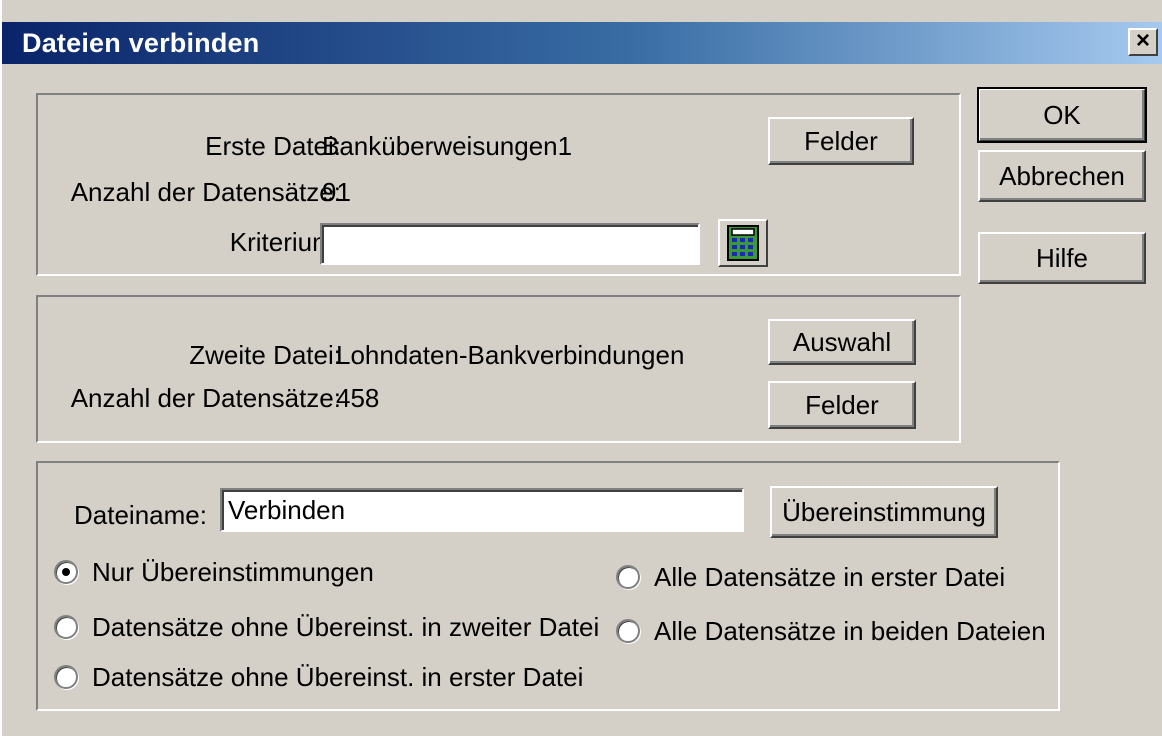 This screenshot has height=736, width=1162. What do you see at coordinates (205, 398) in the screenshot?
I see `second-file-count-label: Anzahl der Datensätze:` at bounding box center [205, 398].